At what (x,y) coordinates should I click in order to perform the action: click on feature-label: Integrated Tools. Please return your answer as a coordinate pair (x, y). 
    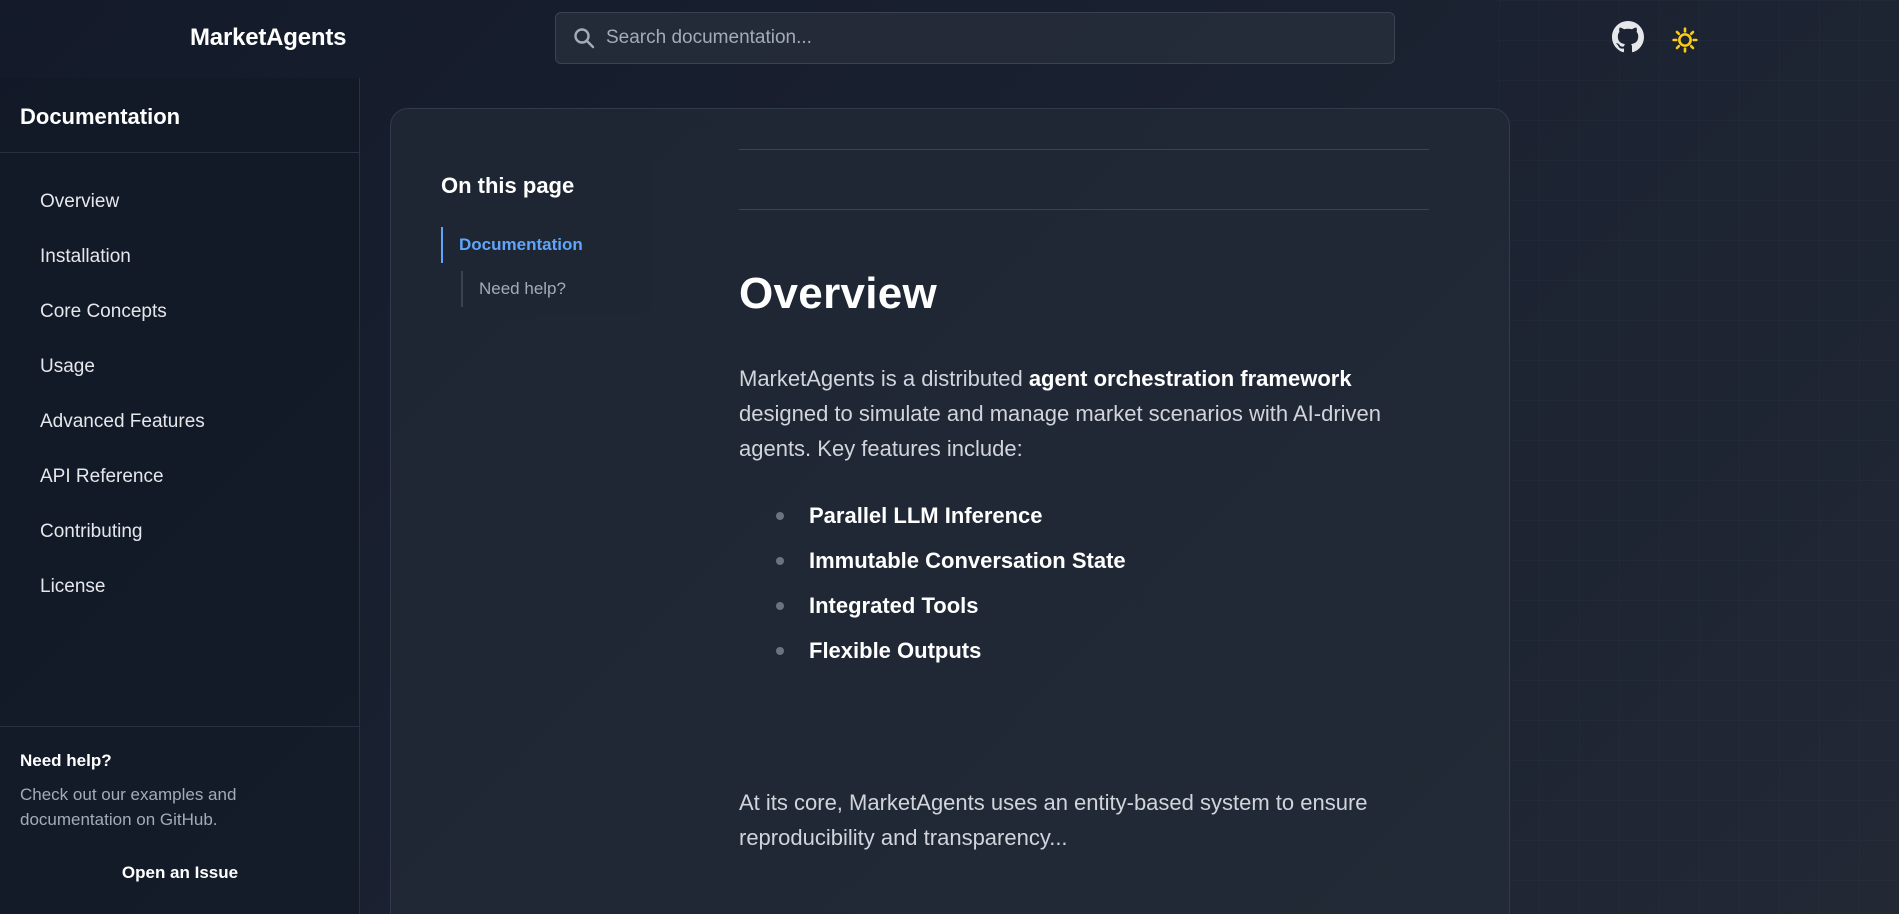
    Looking at the image, I should click on (894, 605).